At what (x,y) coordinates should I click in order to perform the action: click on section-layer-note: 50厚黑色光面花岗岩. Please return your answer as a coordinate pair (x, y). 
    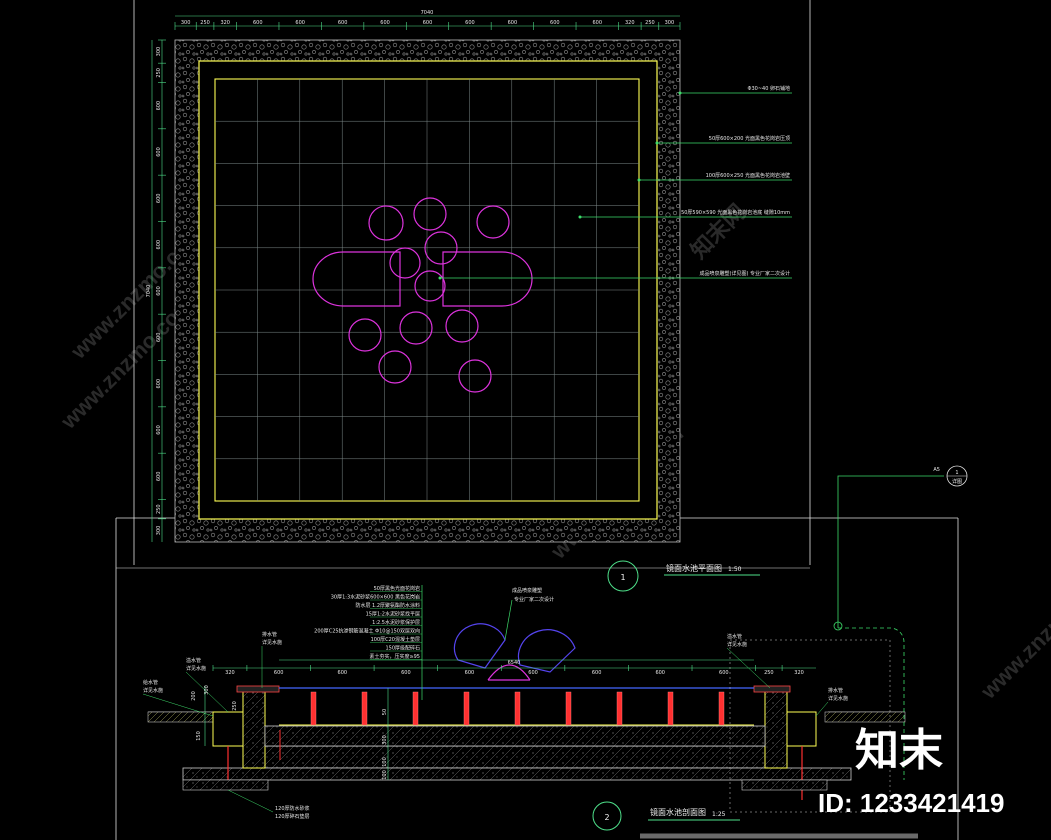
    Looking at the image, I should click on (397, 588).